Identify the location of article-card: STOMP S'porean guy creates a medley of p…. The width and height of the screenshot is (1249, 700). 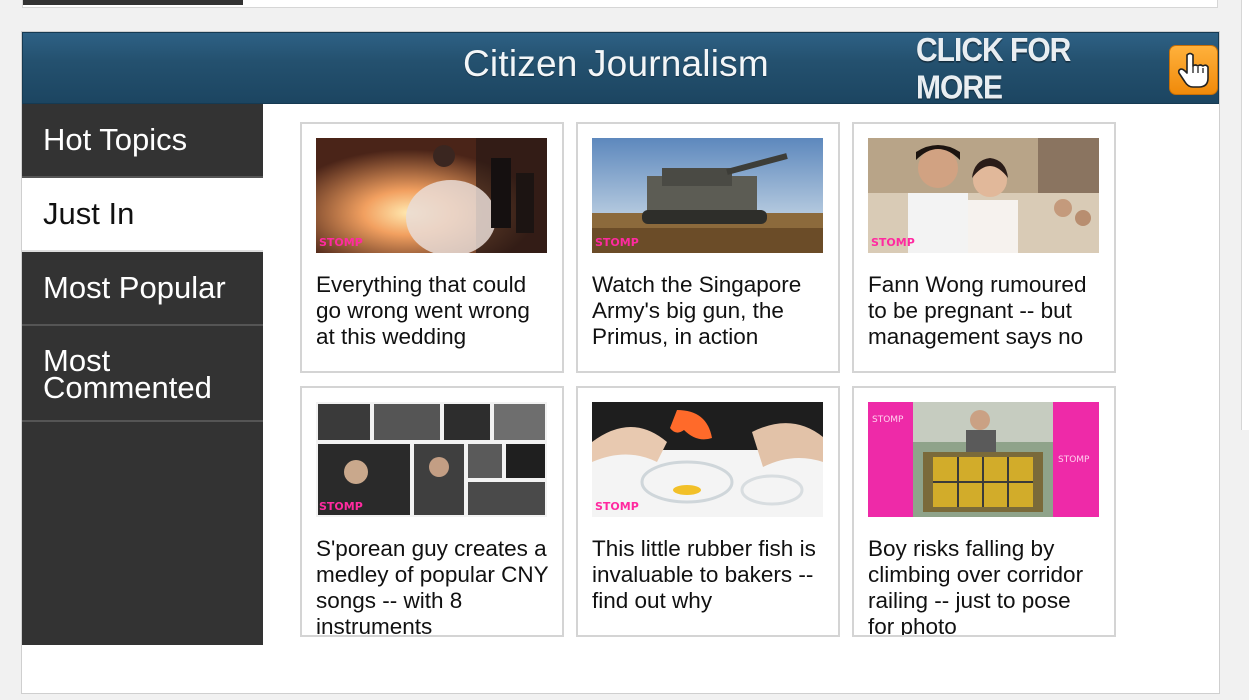
(432, 511).